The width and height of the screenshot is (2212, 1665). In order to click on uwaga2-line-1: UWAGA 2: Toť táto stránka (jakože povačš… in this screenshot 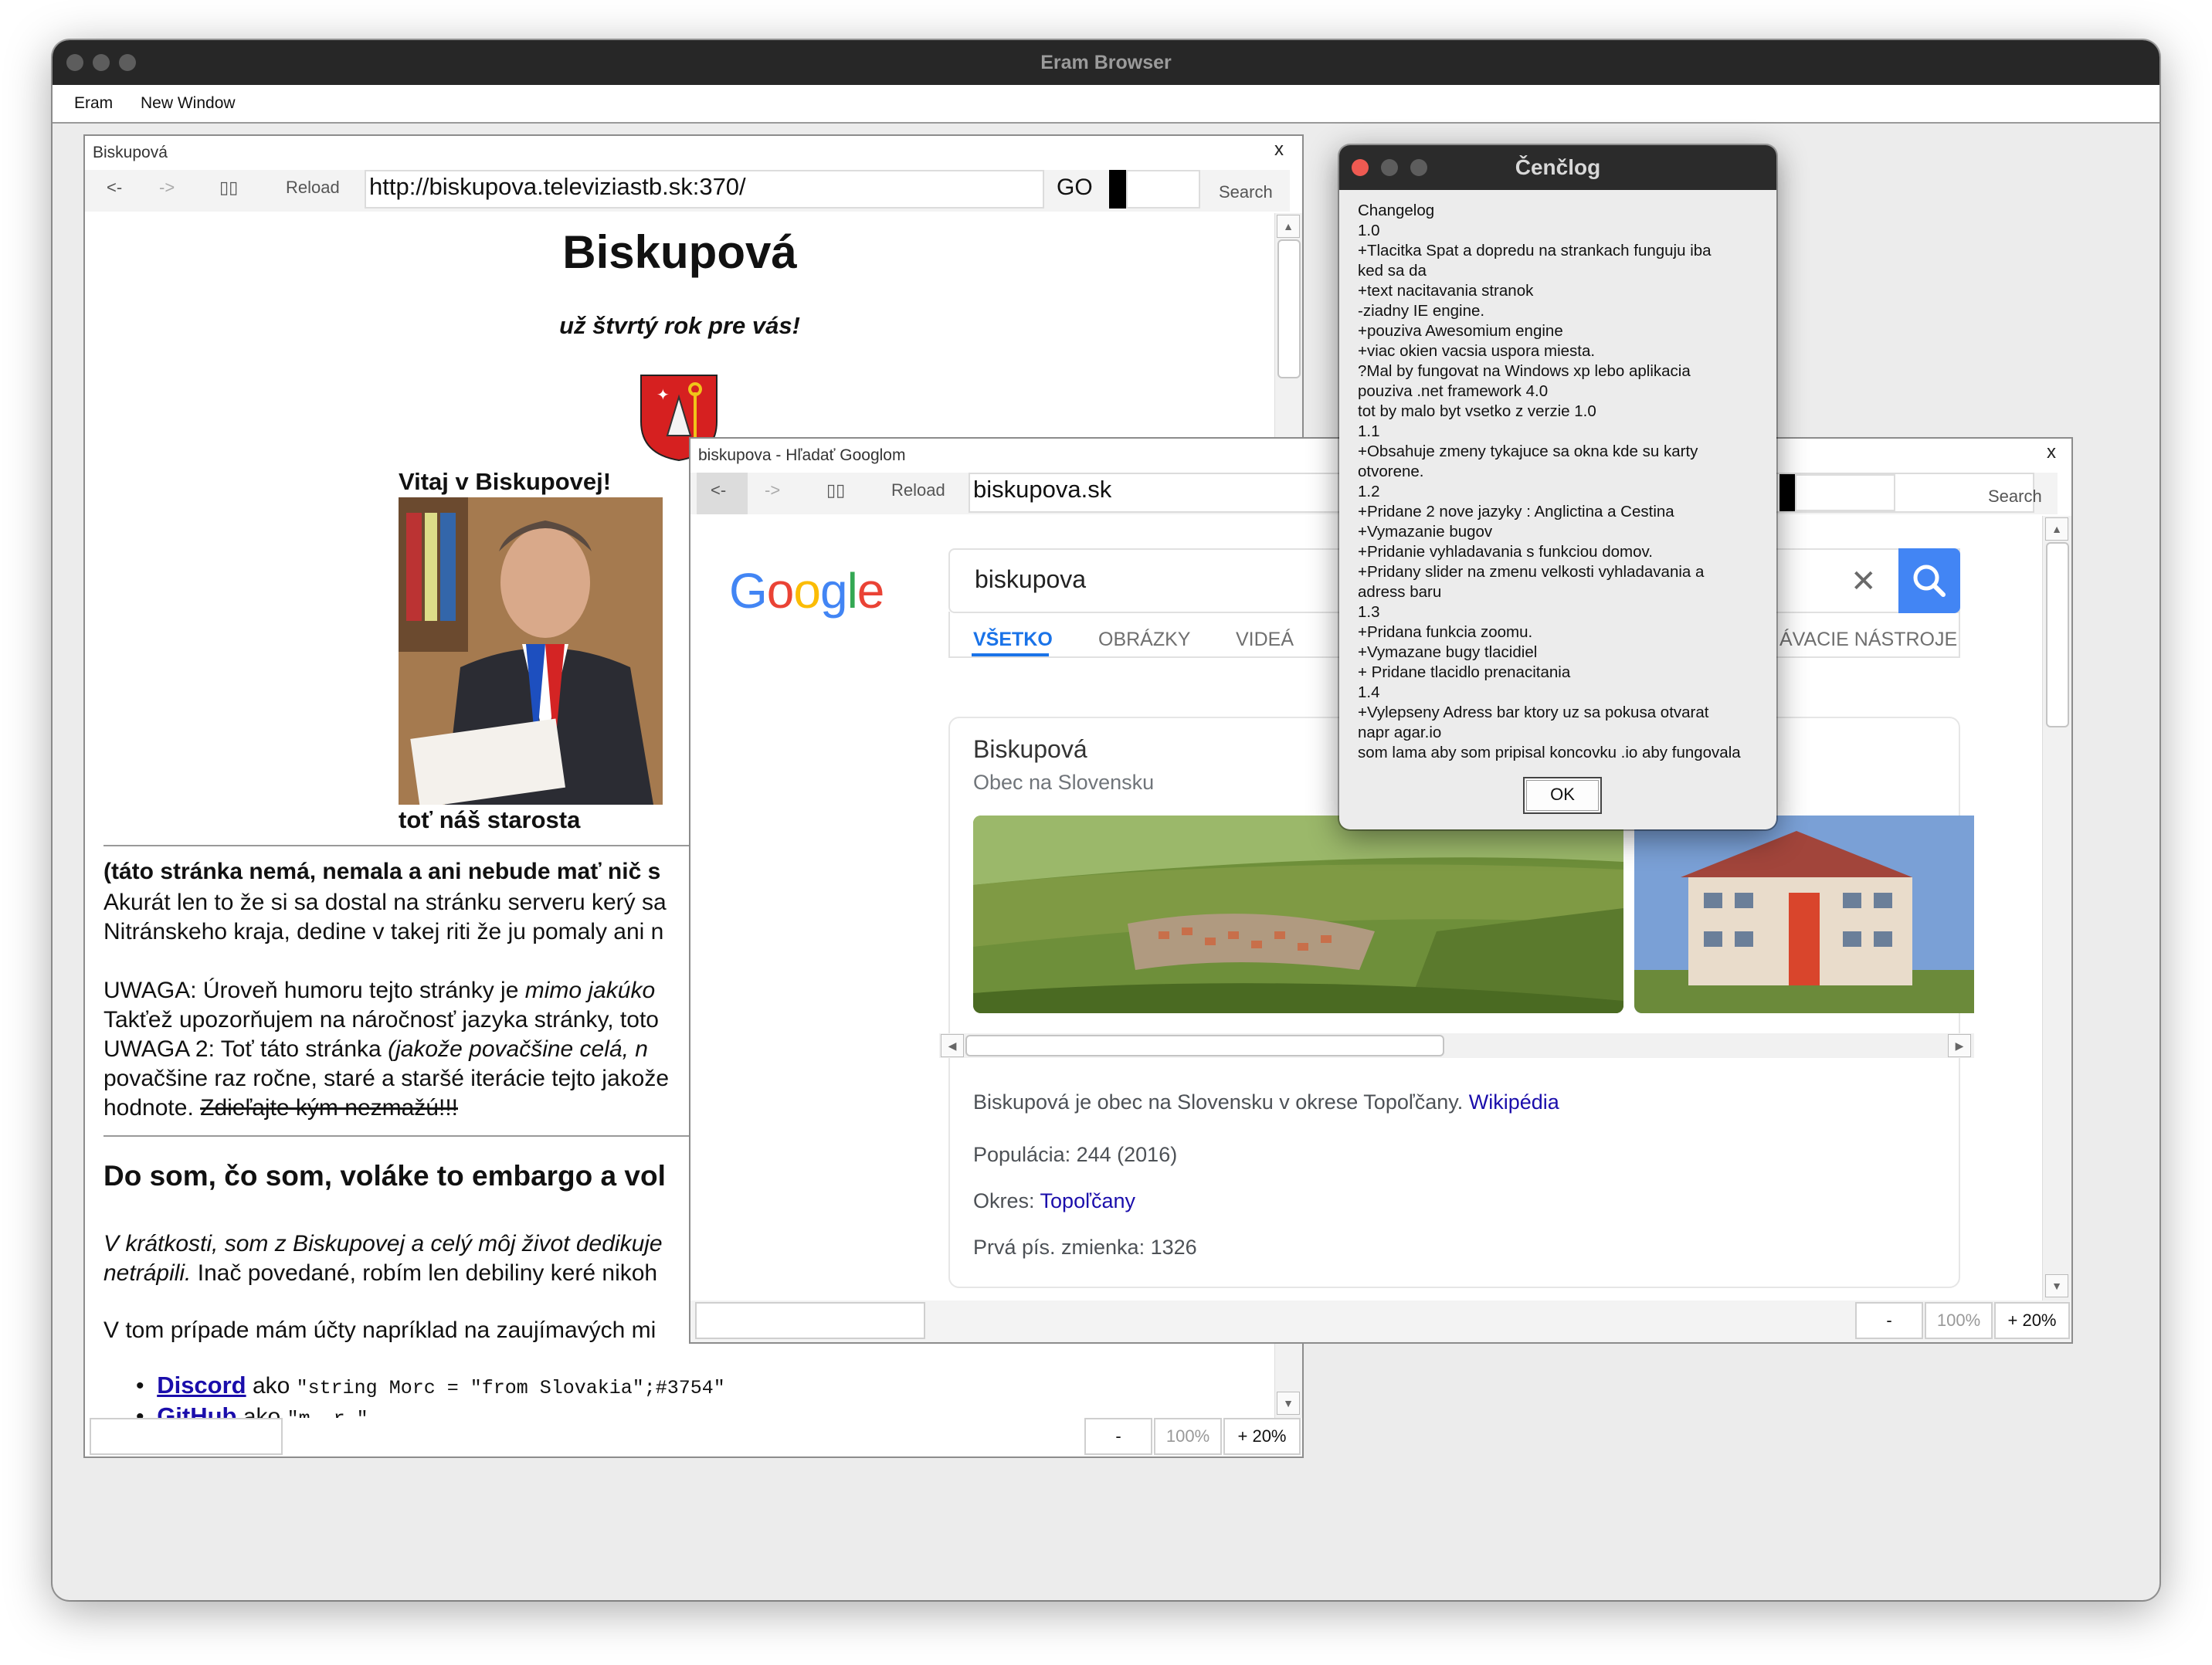, I will do `click(375, 1049)`.